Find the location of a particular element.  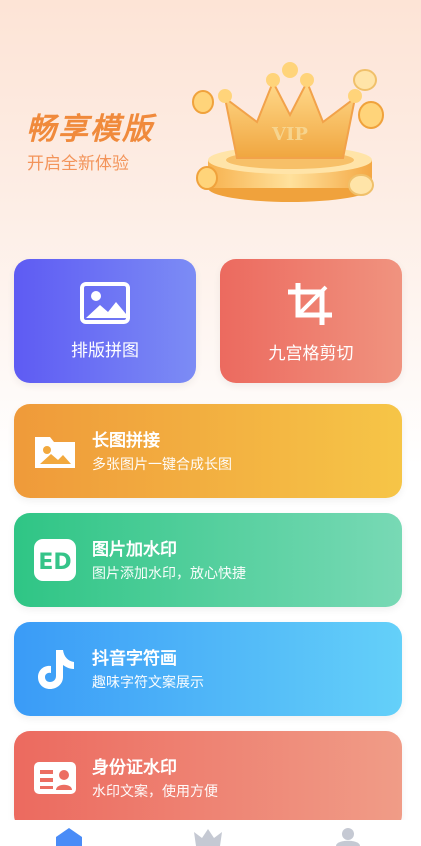

feature-subtitle: 图片添加水印，放心快捷 is located at coordinates (169, 574).